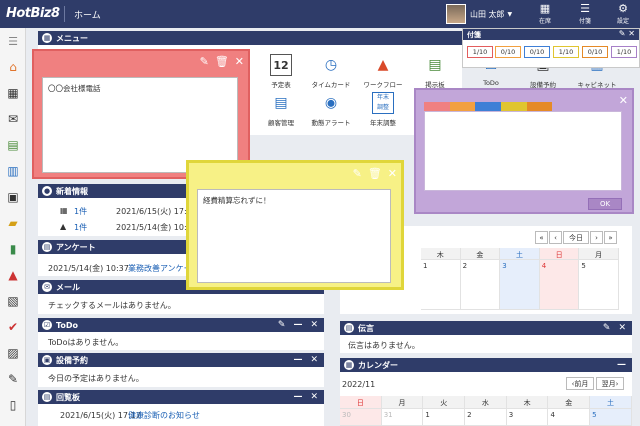  What do you see at coordinates (514, 106) in the screenshot?
I see `color-tab-yellow` at bounding box center [514, 106].